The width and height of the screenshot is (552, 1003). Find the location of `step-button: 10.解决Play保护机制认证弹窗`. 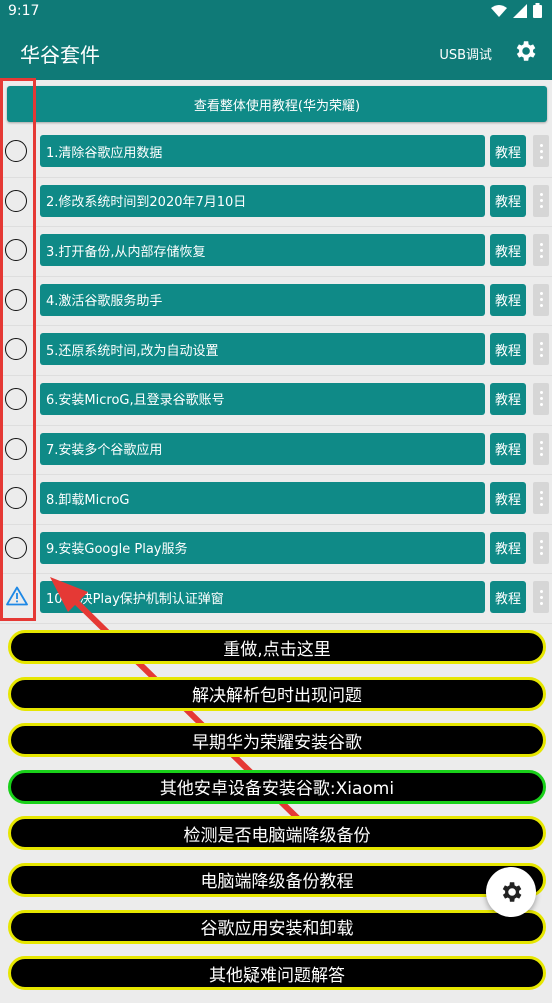

step-button: 10.解决Play保护机制认证弹窗 is located at coordinates (262, 597).